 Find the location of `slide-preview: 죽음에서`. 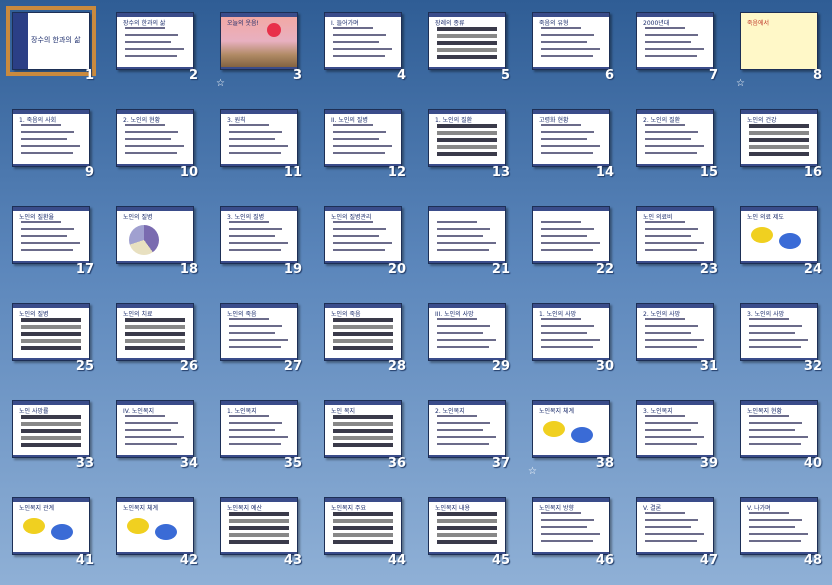

slide-preview: 죽음에서 is located at coordinates (779, 41).